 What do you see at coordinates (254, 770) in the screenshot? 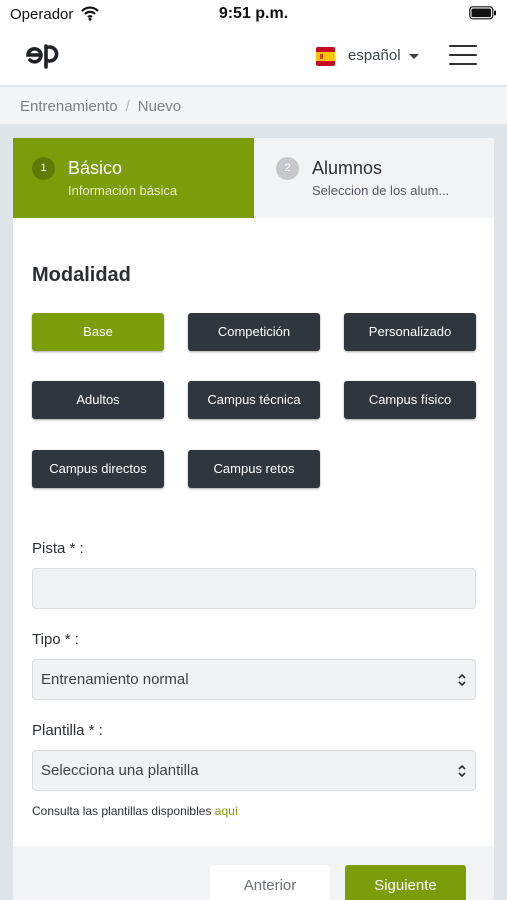
I see `plantilla-select: Selecciona una plantilla` at bounding box center [254, 770].